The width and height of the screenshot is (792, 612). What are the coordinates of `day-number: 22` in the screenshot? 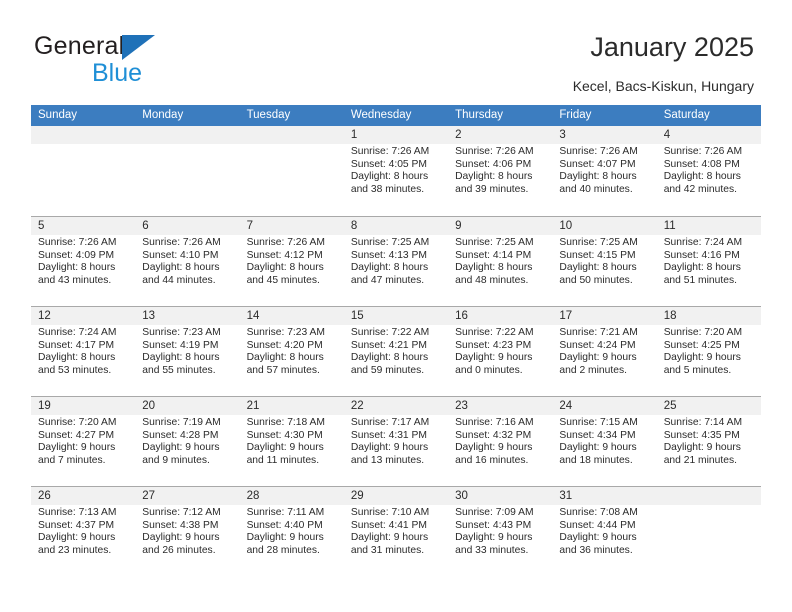 It's located at (396, 406).